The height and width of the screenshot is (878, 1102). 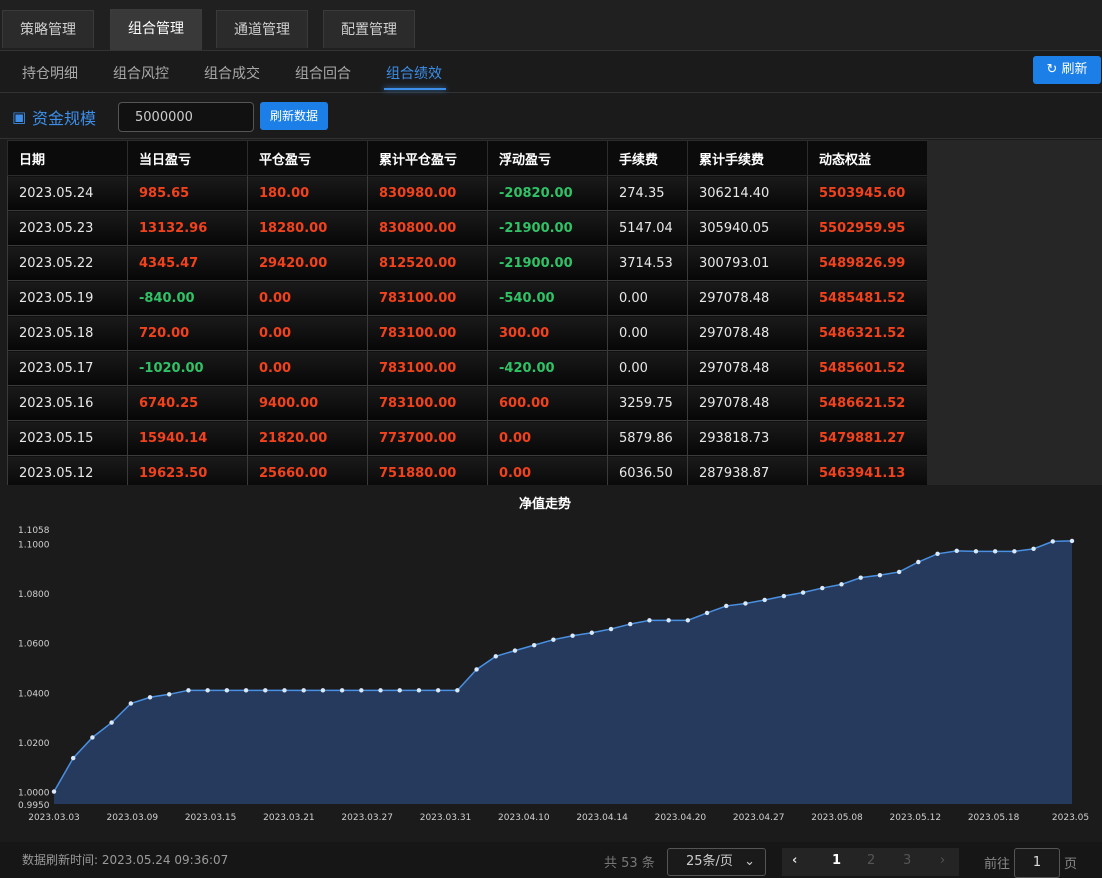 I want to click on y-tick-label: 1.1000, so click(x=34, y=545).